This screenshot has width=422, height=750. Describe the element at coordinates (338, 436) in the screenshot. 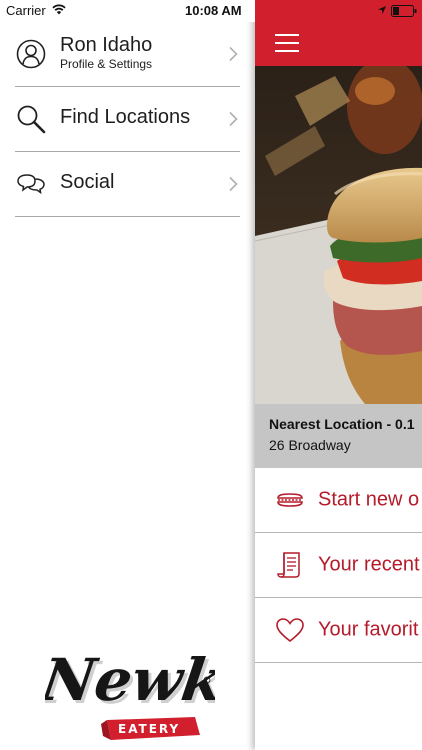

I see `nearest-location-bar: Nearest Location - 0.1 26 Broadway` at that location.